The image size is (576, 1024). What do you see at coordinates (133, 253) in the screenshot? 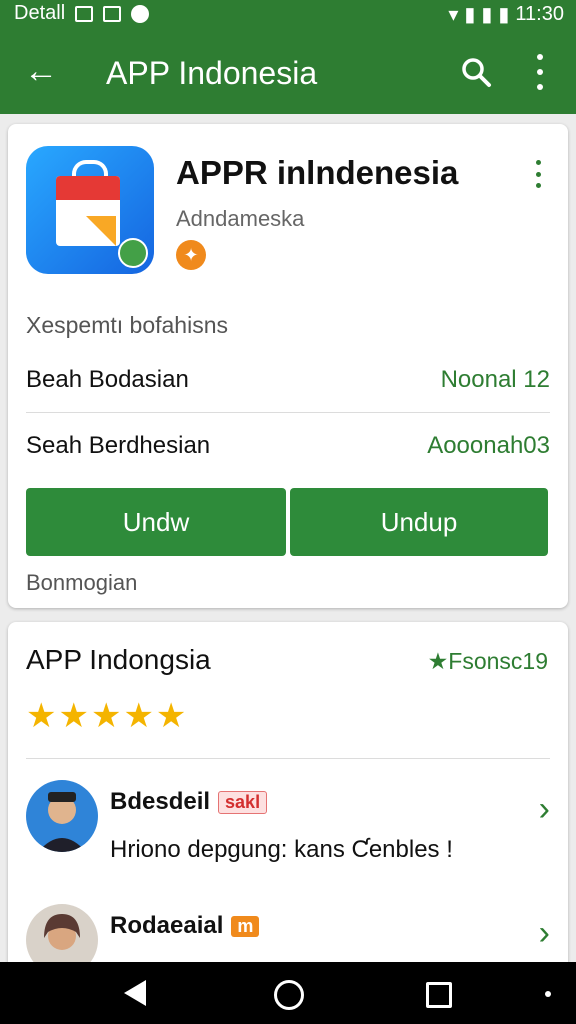
I see `verified-badge-icon` at bounding box center [133, 253].